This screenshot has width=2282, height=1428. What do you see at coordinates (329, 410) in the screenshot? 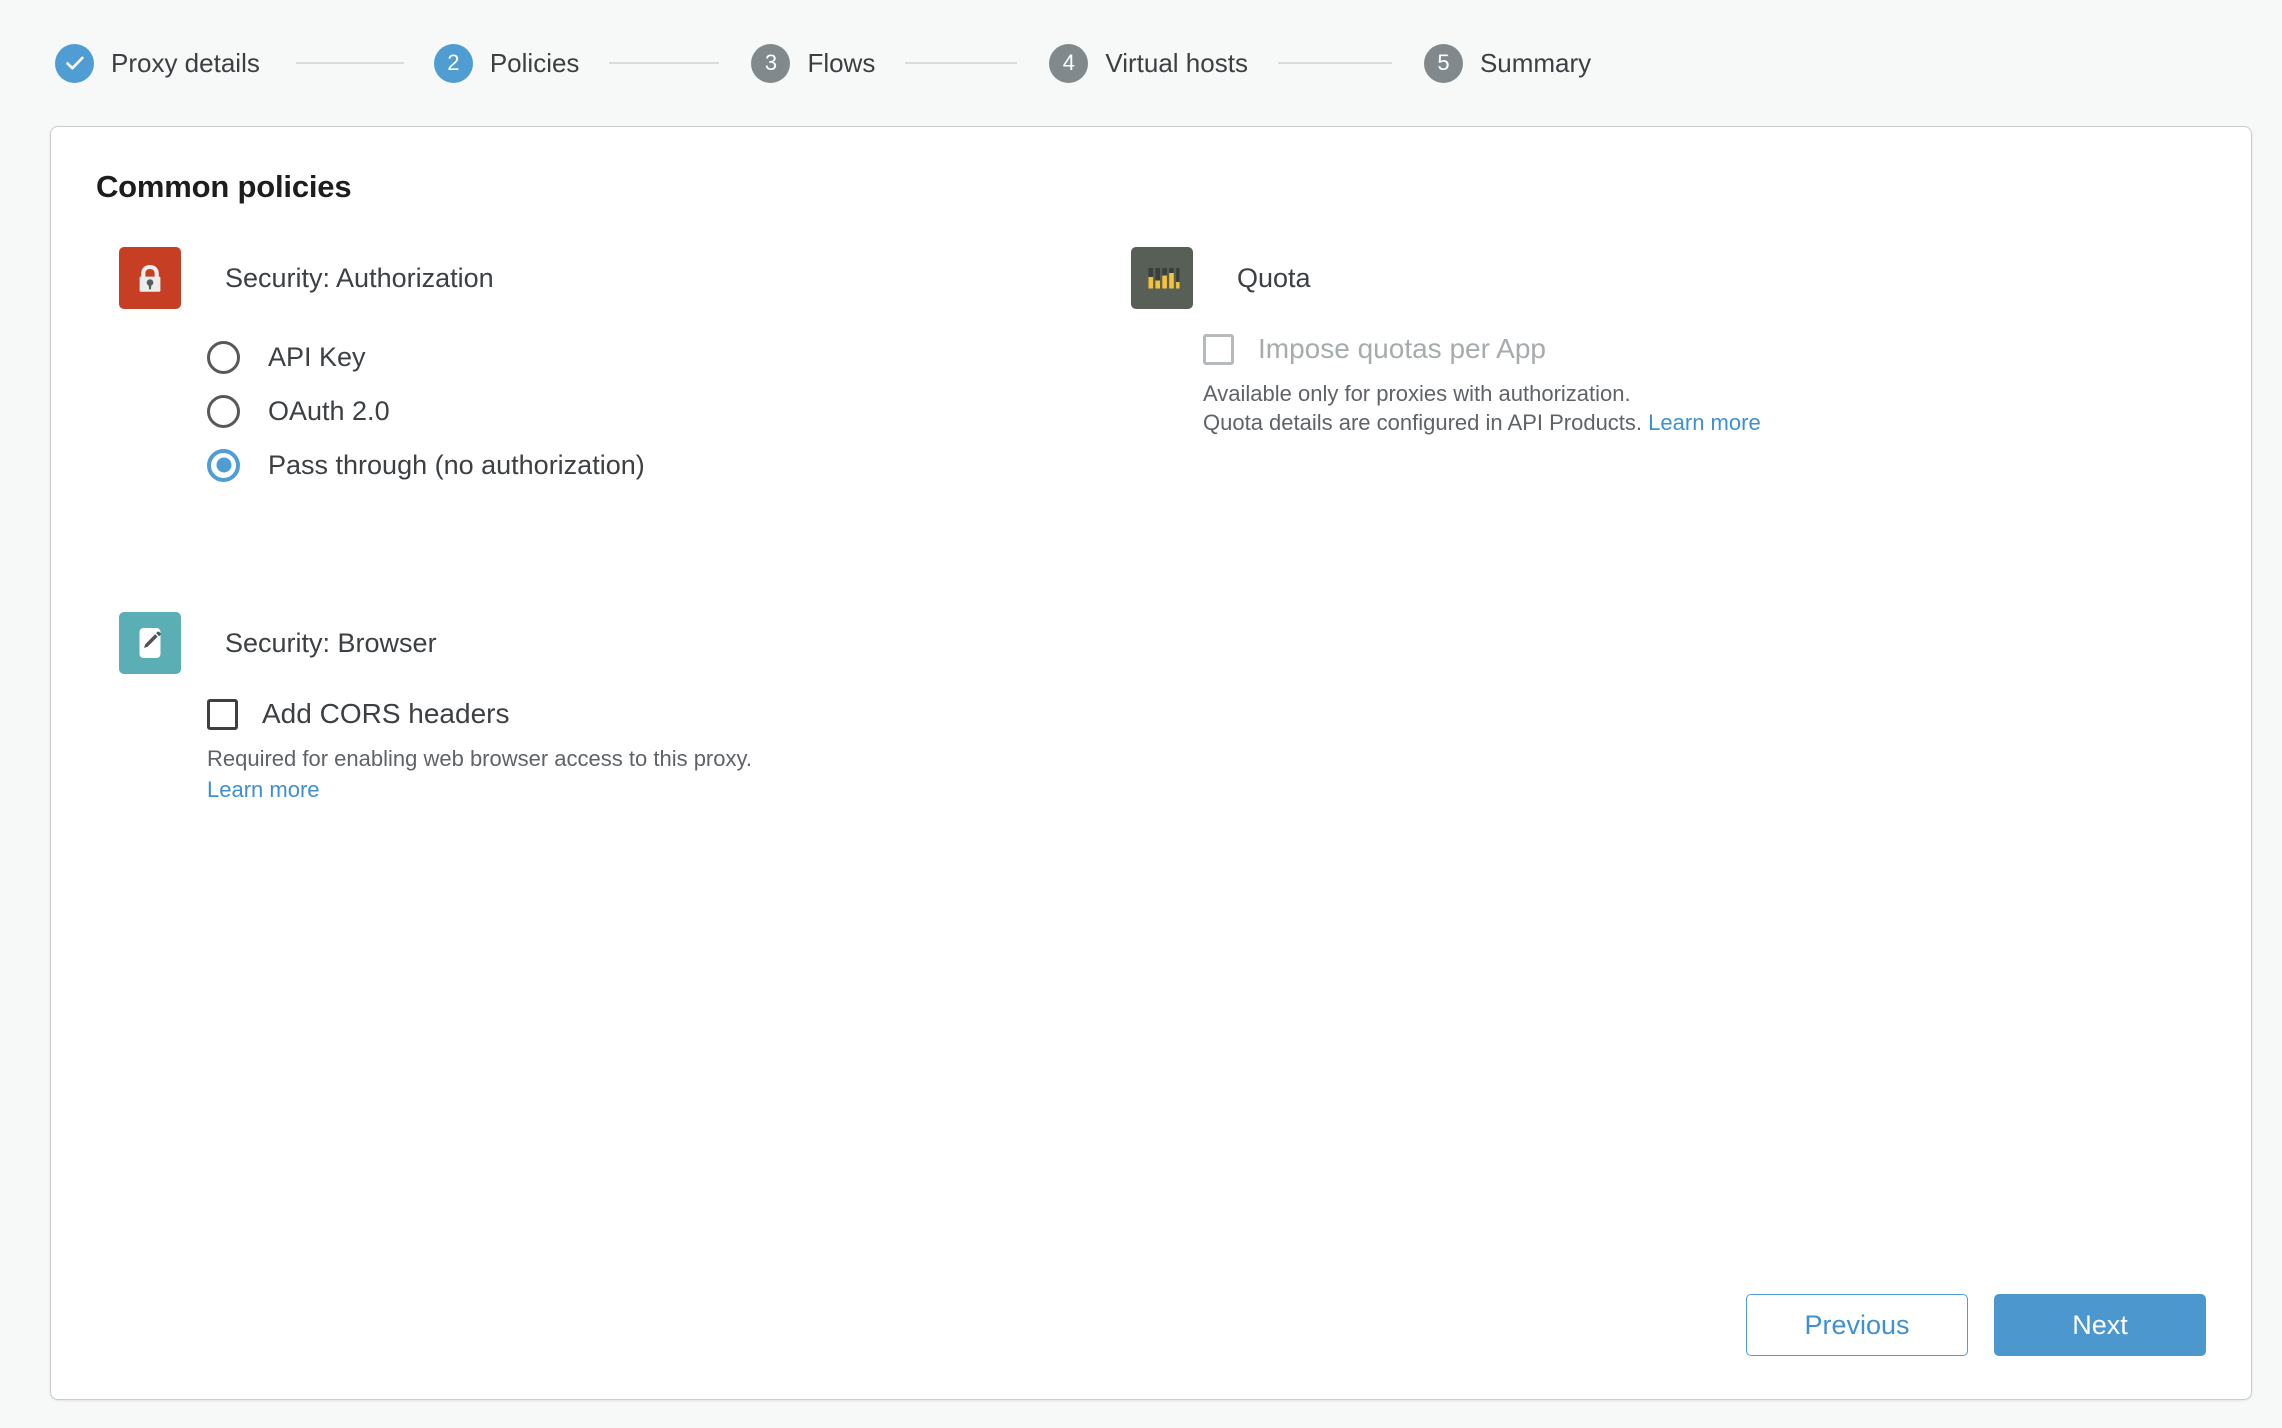
I see `radio-label-oauth2: OAuth 2.0` at bounding box center [329, 410].